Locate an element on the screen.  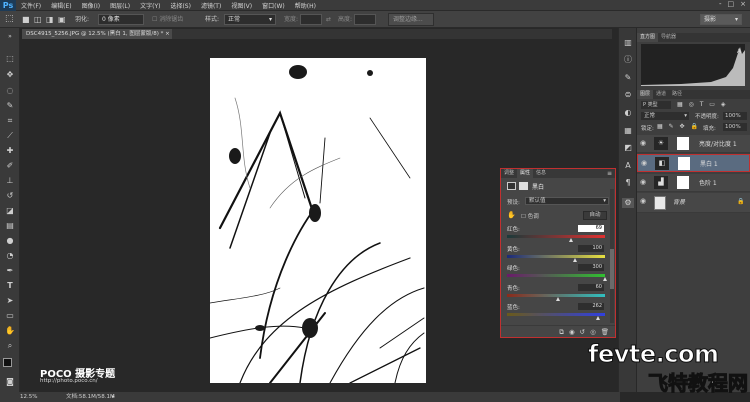
targeted-adjust-icon: ✋ is located at coordinates (511, 215).